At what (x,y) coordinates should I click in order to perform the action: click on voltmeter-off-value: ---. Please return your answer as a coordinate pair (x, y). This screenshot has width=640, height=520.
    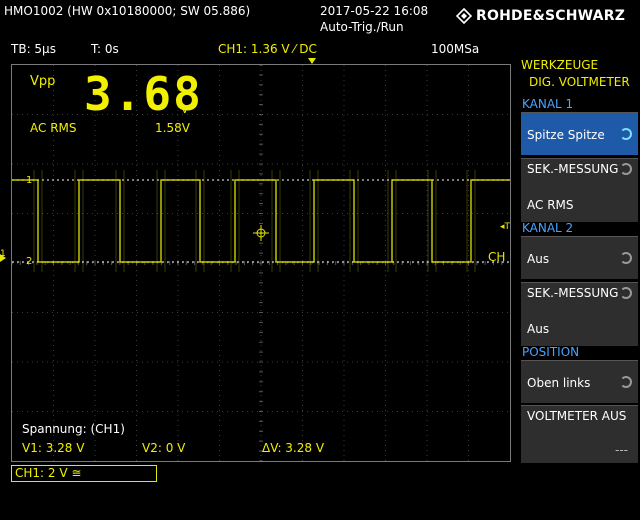
    Looking at the image, I should click on (621, 450).